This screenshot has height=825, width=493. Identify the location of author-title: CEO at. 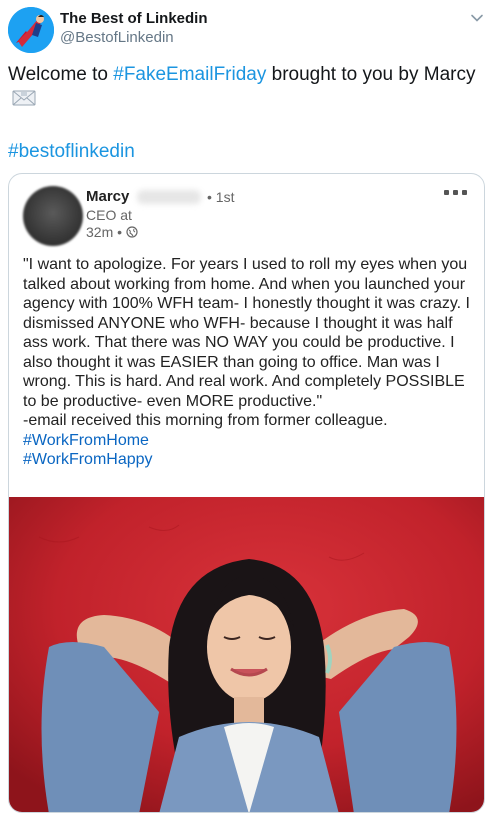
(109, 215).